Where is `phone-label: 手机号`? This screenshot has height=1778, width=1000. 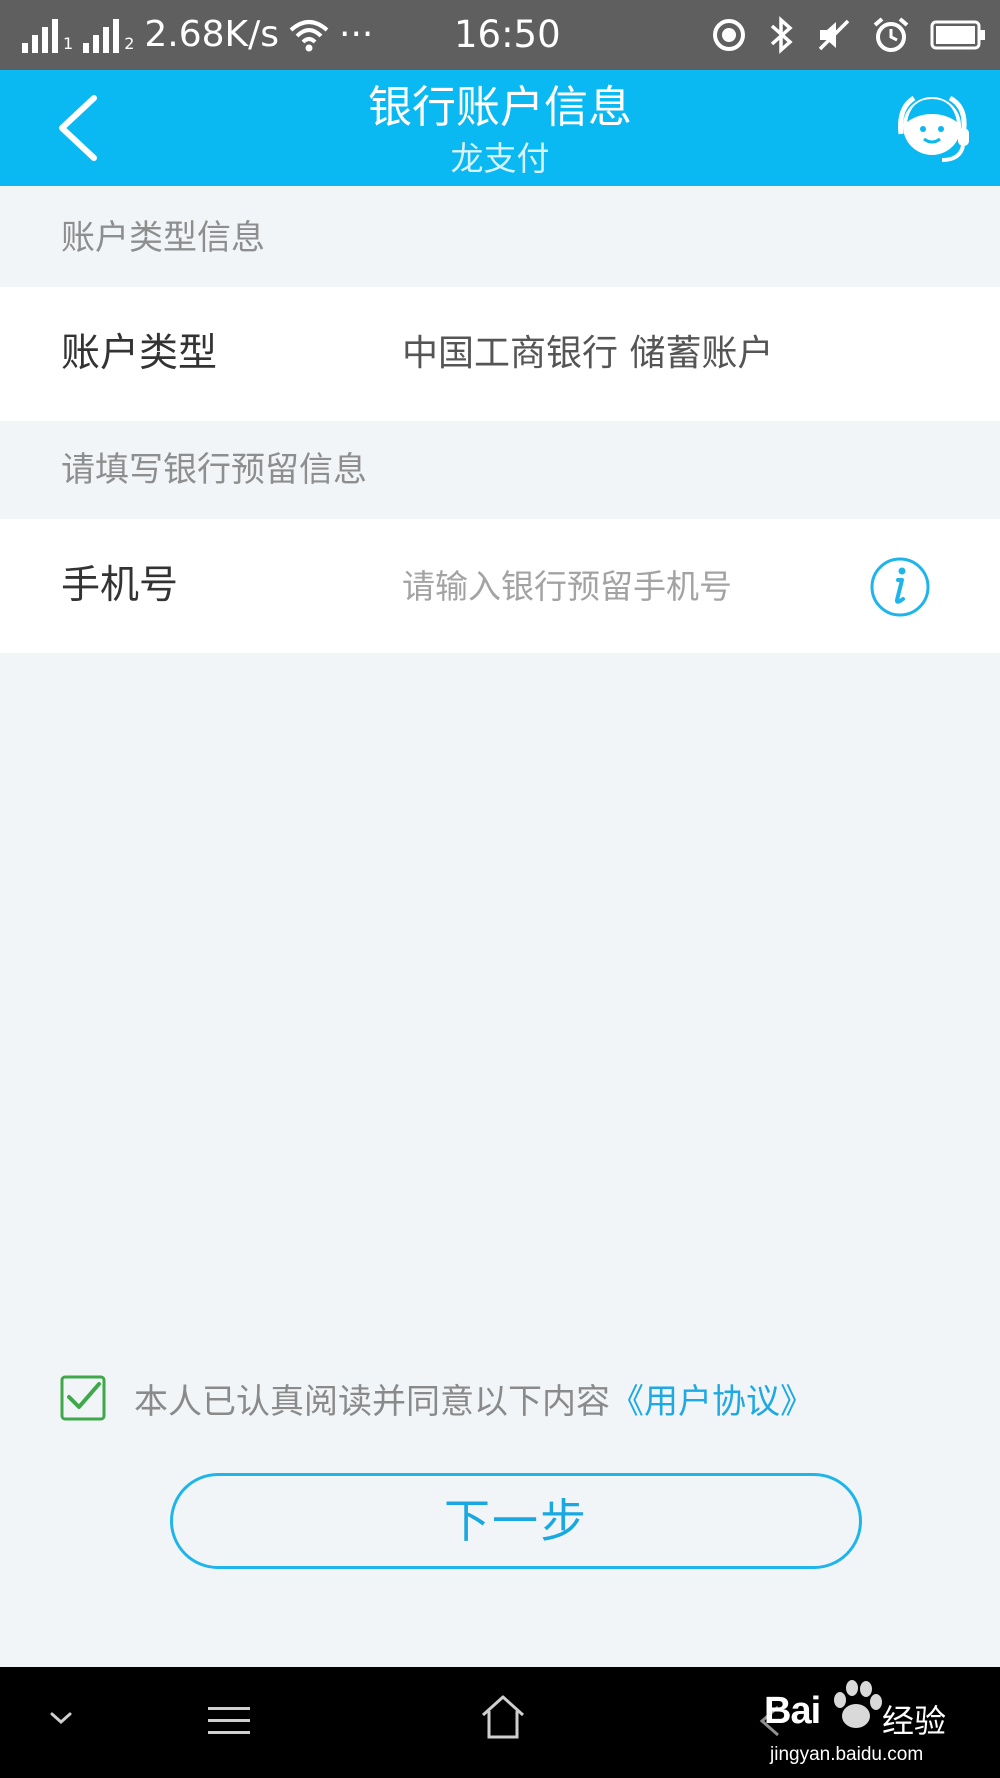 phone-label: 手机号 is located at coordinates (120, 585).